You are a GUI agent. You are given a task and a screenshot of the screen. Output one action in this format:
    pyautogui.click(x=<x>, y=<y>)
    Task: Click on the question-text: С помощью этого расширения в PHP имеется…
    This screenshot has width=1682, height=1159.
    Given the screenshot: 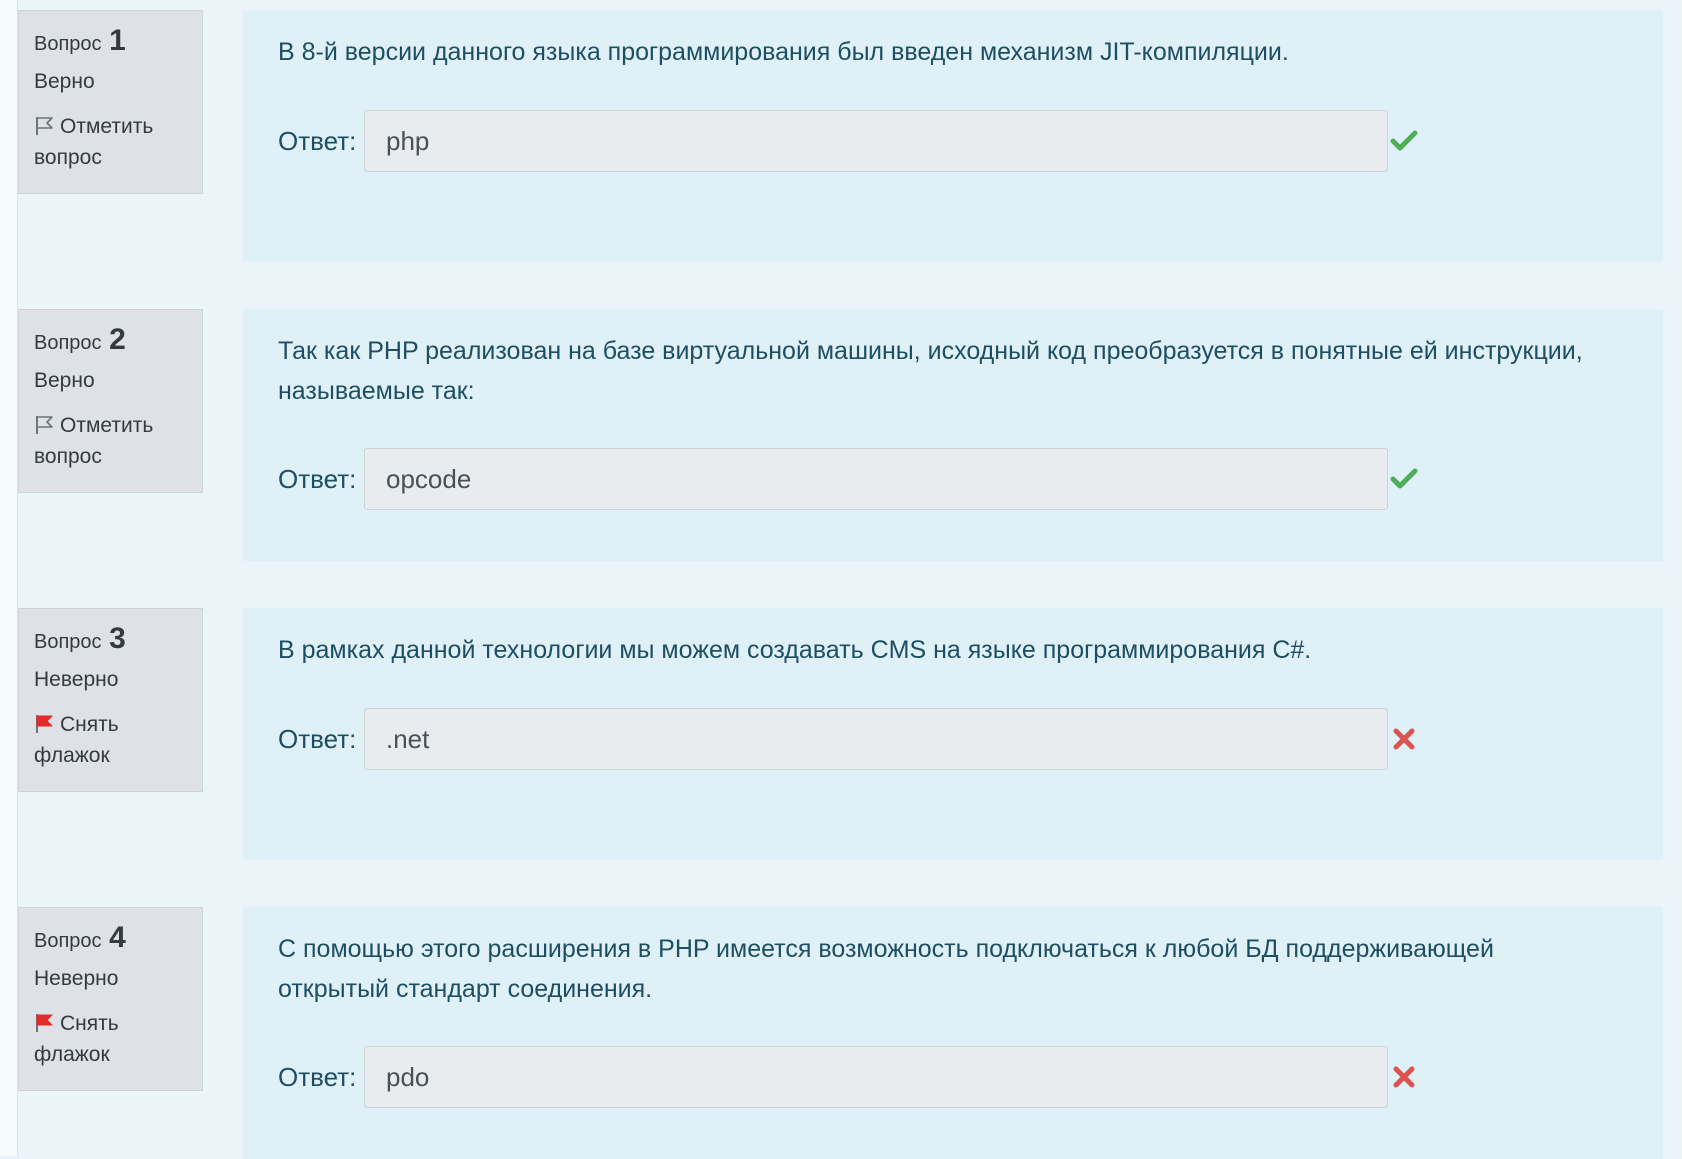 What is the action you would take?
    pyautogui.click(x=886, y=969)
    